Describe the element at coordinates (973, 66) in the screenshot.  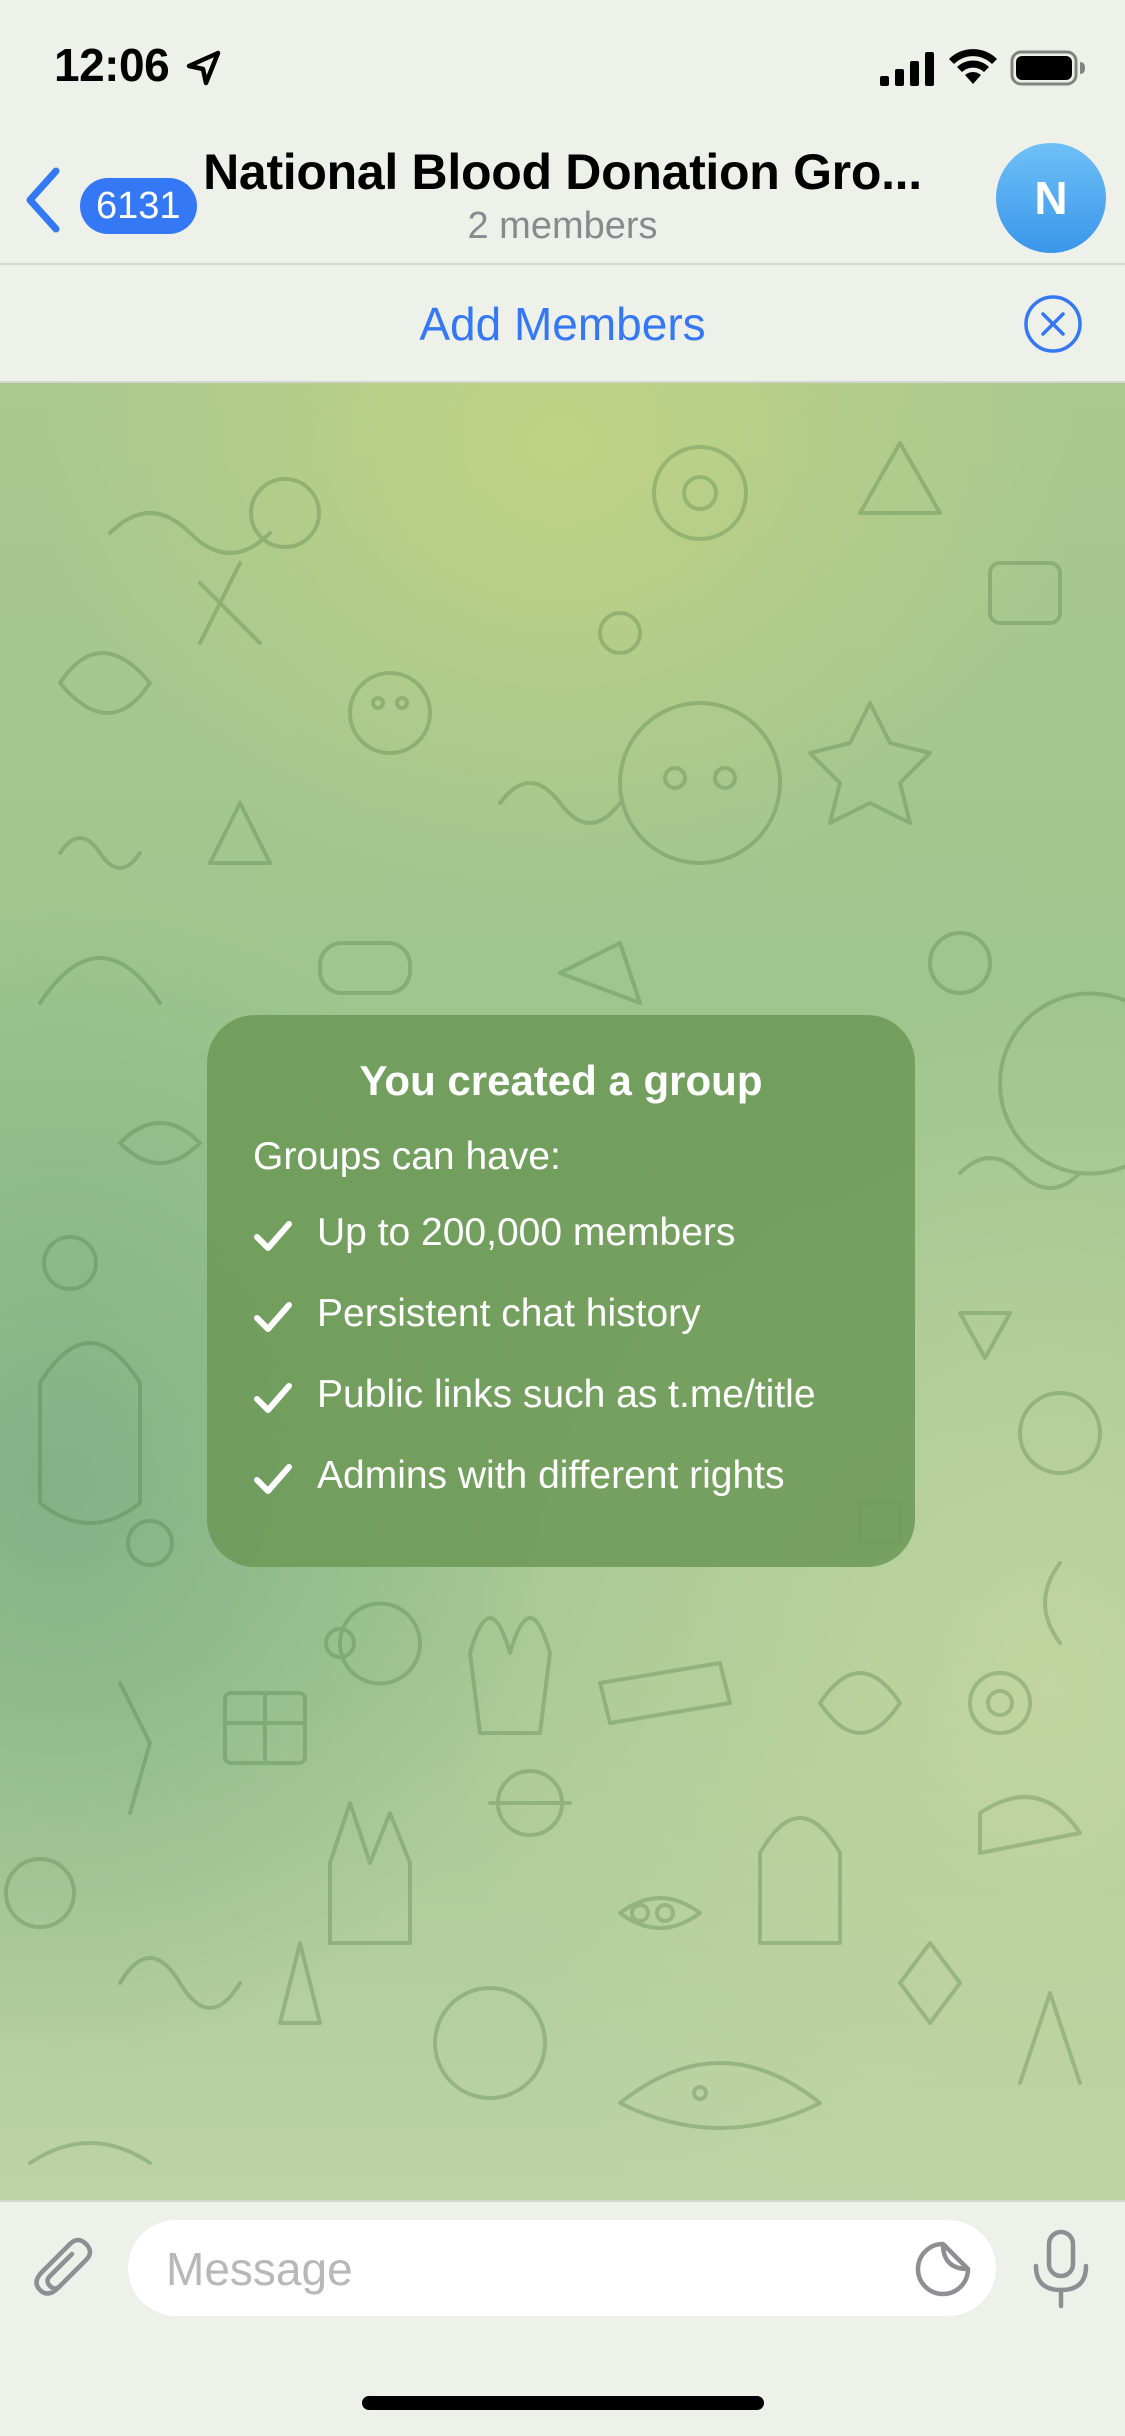
I see `wifi-icon` at that location.